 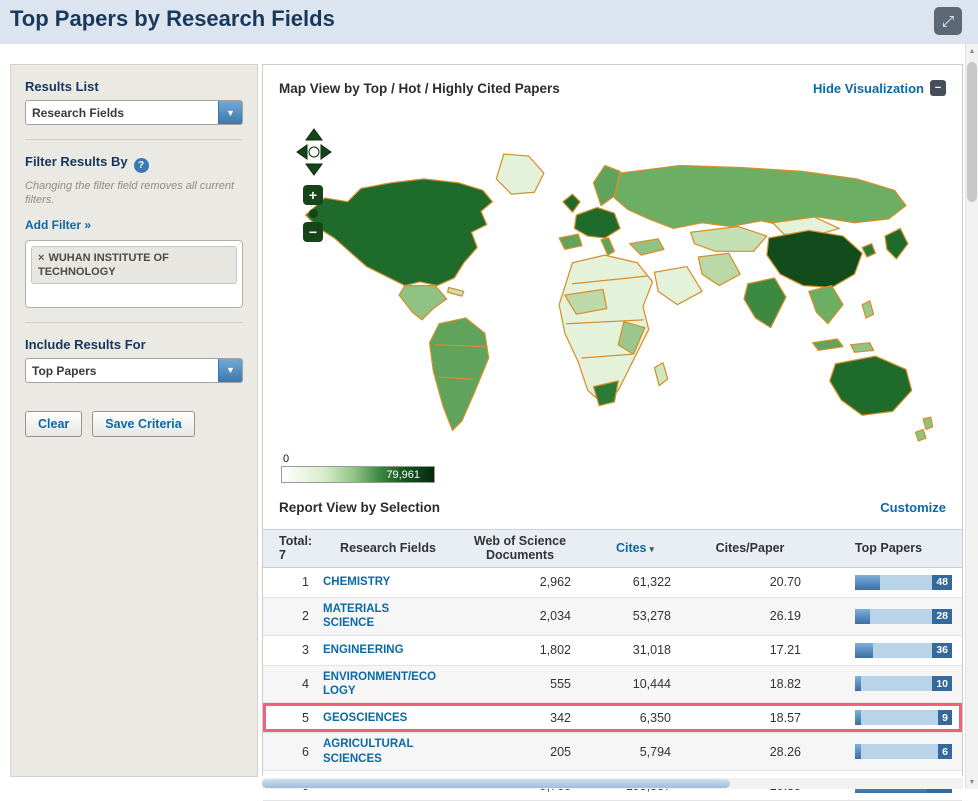 What do you see at coordinates (948, 21) in the screenshot?
I see `fullscreen-icon: ⤢` at bounding box center [948, 21].